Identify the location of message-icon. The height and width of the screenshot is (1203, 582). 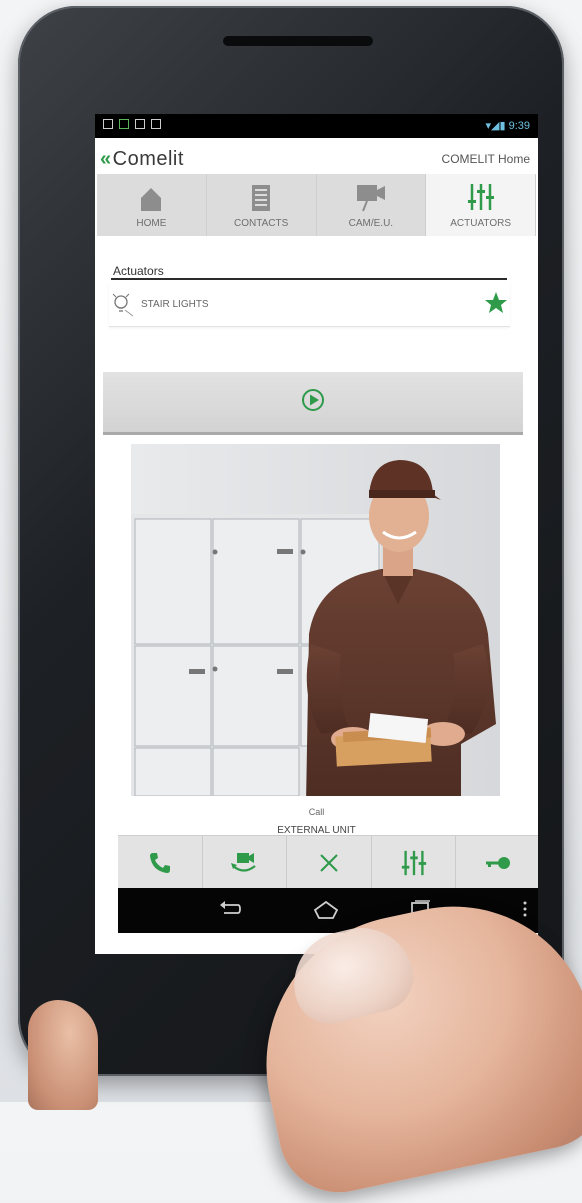
(156, 124).